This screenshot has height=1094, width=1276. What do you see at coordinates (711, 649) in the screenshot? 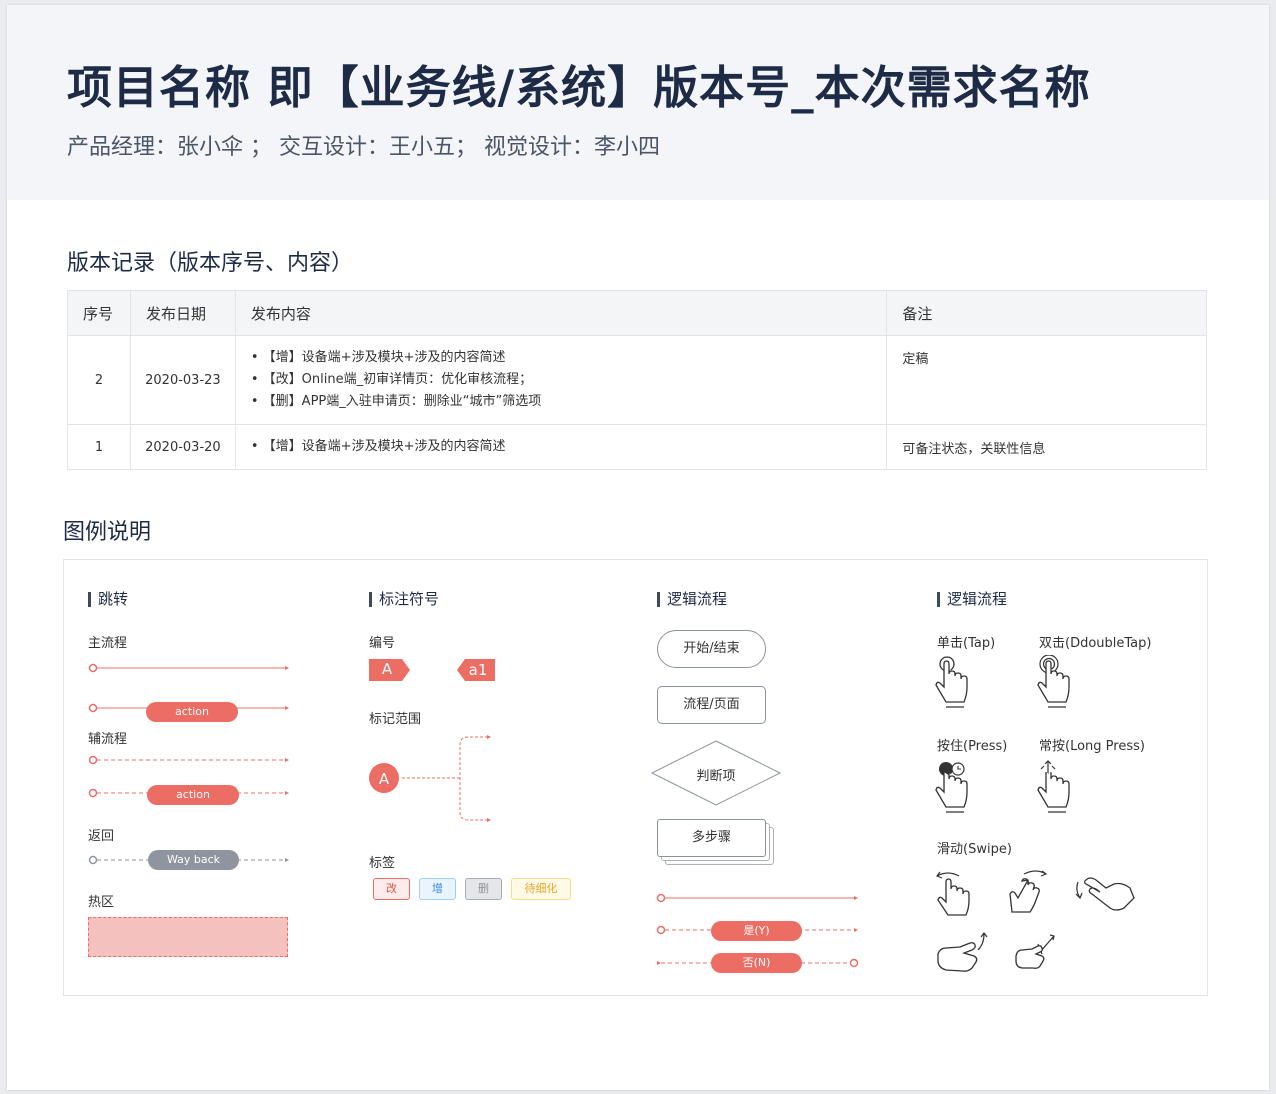
I see `start-end-node: 开始/结束` at bounding box center [711, 649].